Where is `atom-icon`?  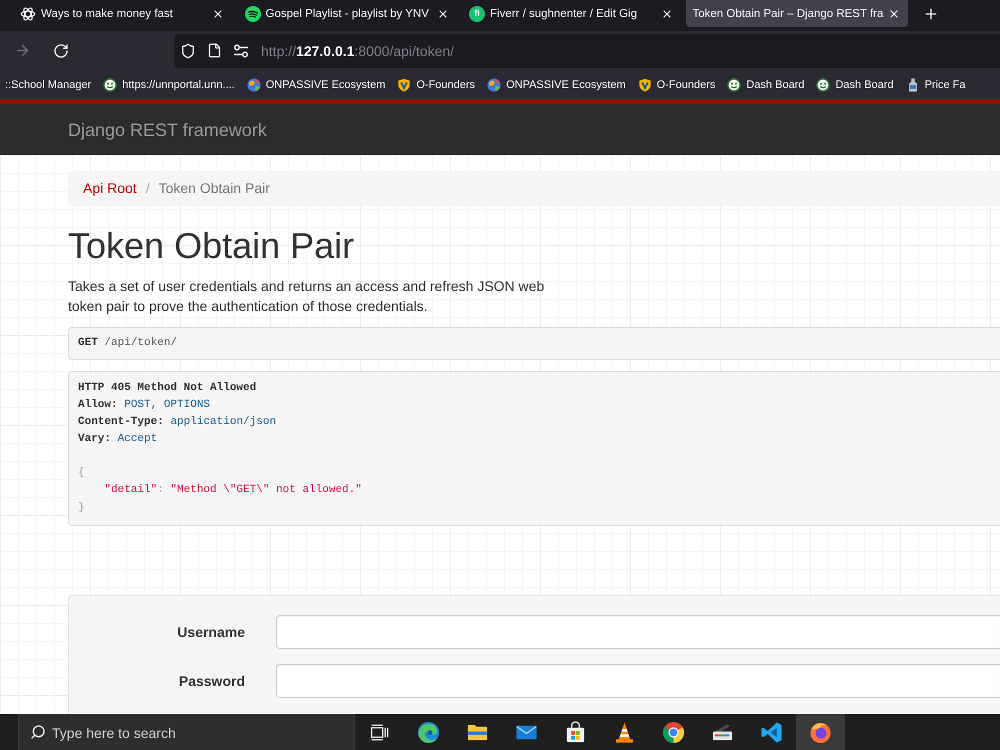
atom-icon is located at coordinates (28, 14).